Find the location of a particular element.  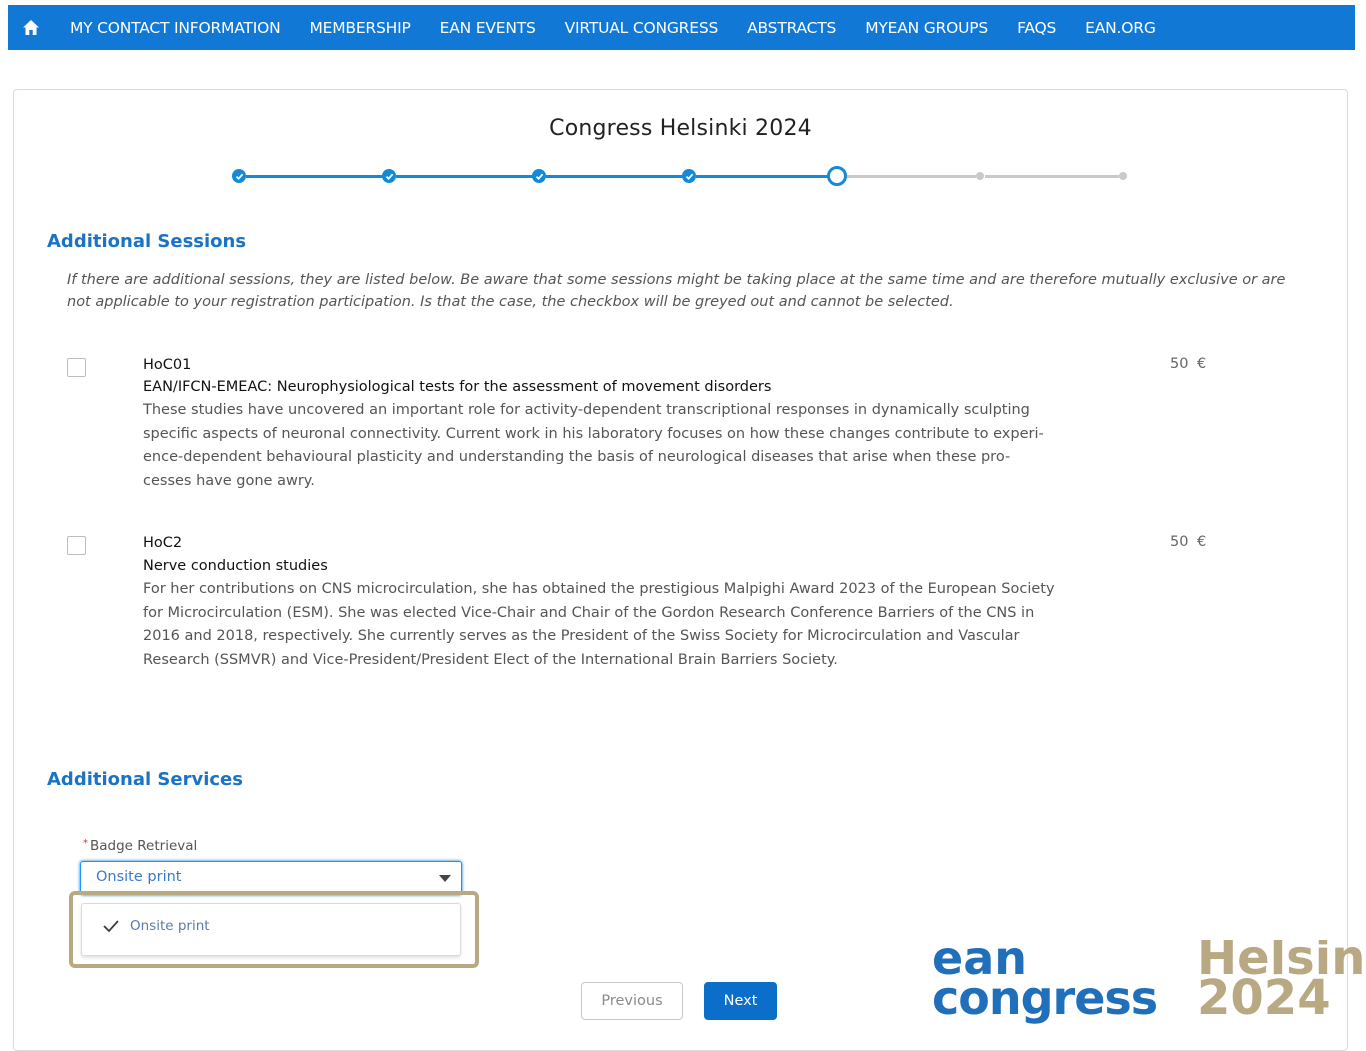

nav-ean-events: EAN EVENTS is located at coordinates (488, 28).